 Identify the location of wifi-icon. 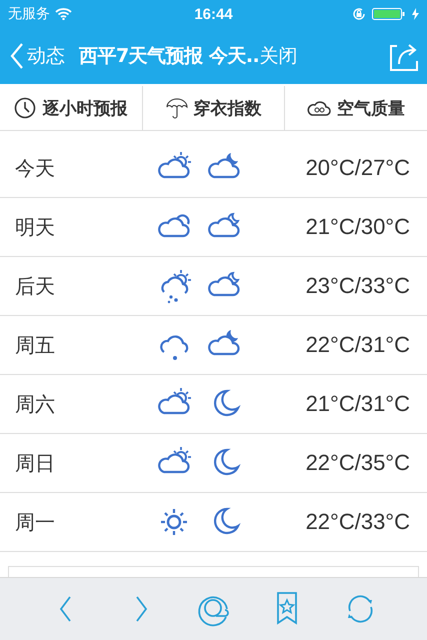
(63, 14).